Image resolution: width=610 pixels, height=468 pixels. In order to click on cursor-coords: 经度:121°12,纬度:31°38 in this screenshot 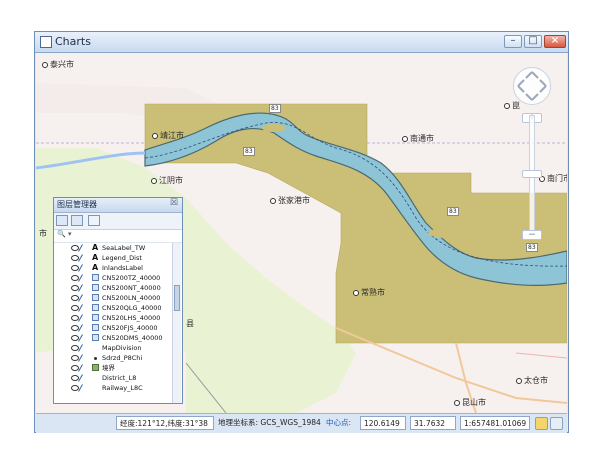, I will do `click(165, 423)`.